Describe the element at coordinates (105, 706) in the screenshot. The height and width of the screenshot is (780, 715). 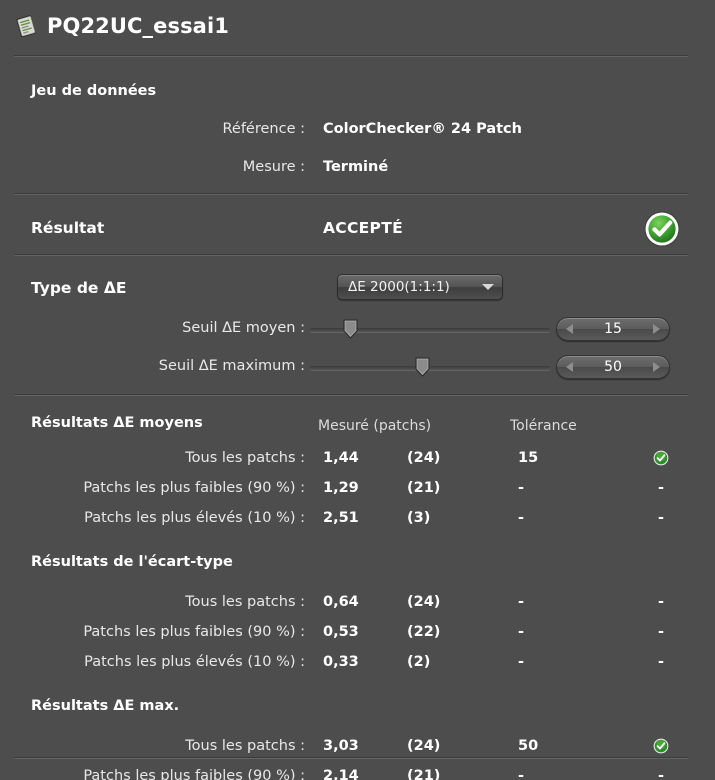
I see `section-heading: Résultats ΔE max.` at that location.